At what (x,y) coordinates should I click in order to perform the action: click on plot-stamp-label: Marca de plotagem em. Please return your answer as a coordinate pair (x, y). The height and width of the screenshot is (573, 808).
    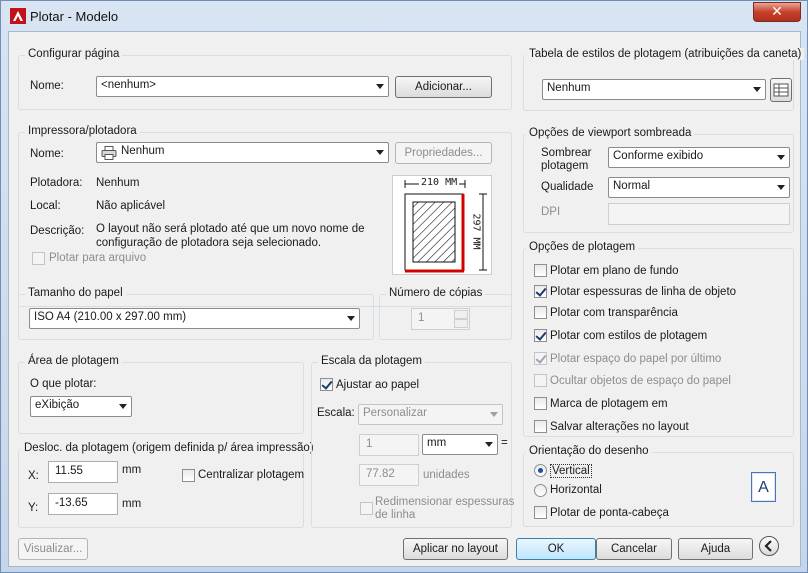
    Looking at the image, I should click on (609, 404).